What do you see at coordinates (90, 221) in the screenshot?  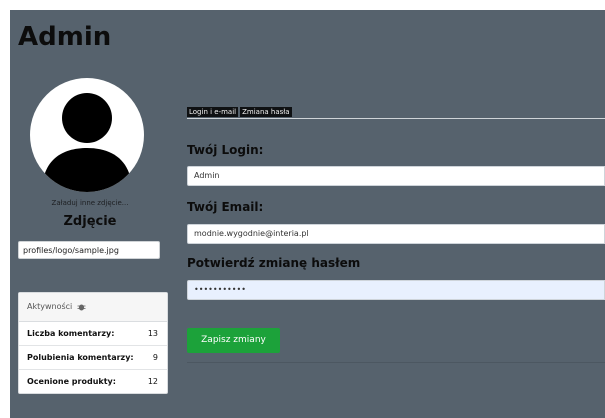 I see `photo-label: Zdjęcie` at bounding box center [90, 221].